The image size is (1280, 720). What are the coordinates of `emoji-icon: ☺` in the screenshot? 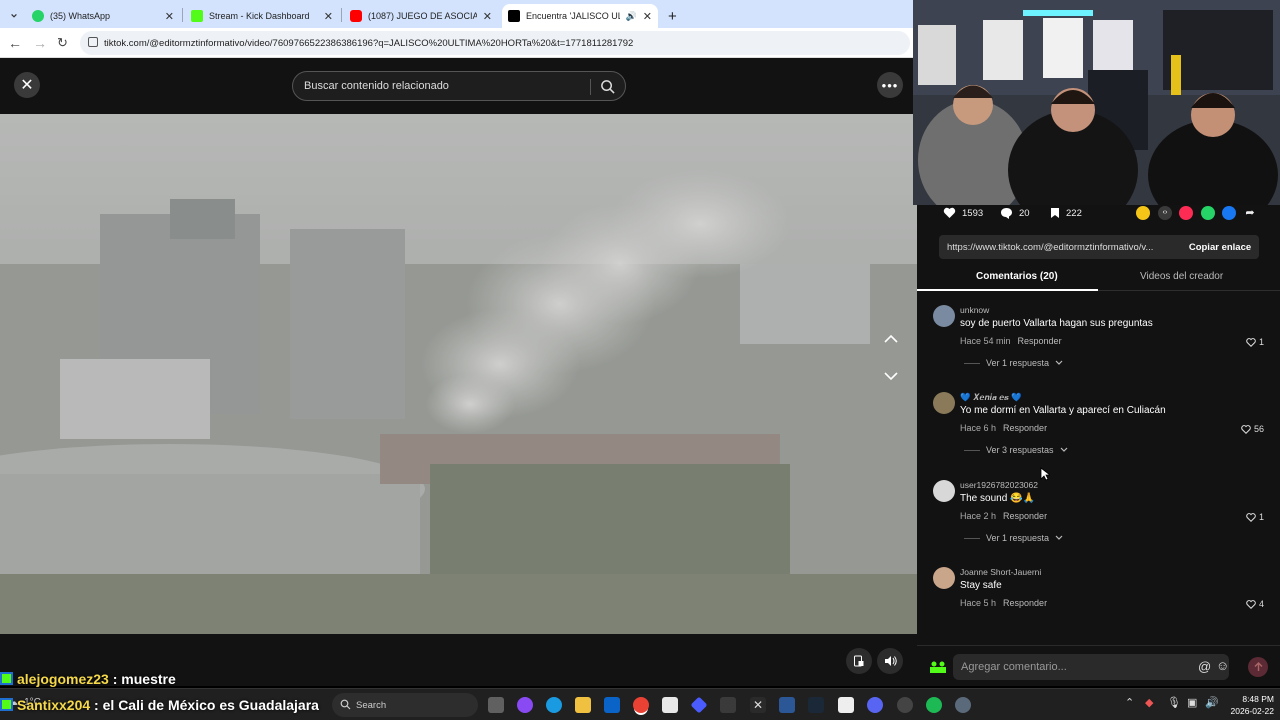 It's located at (1222, 665).